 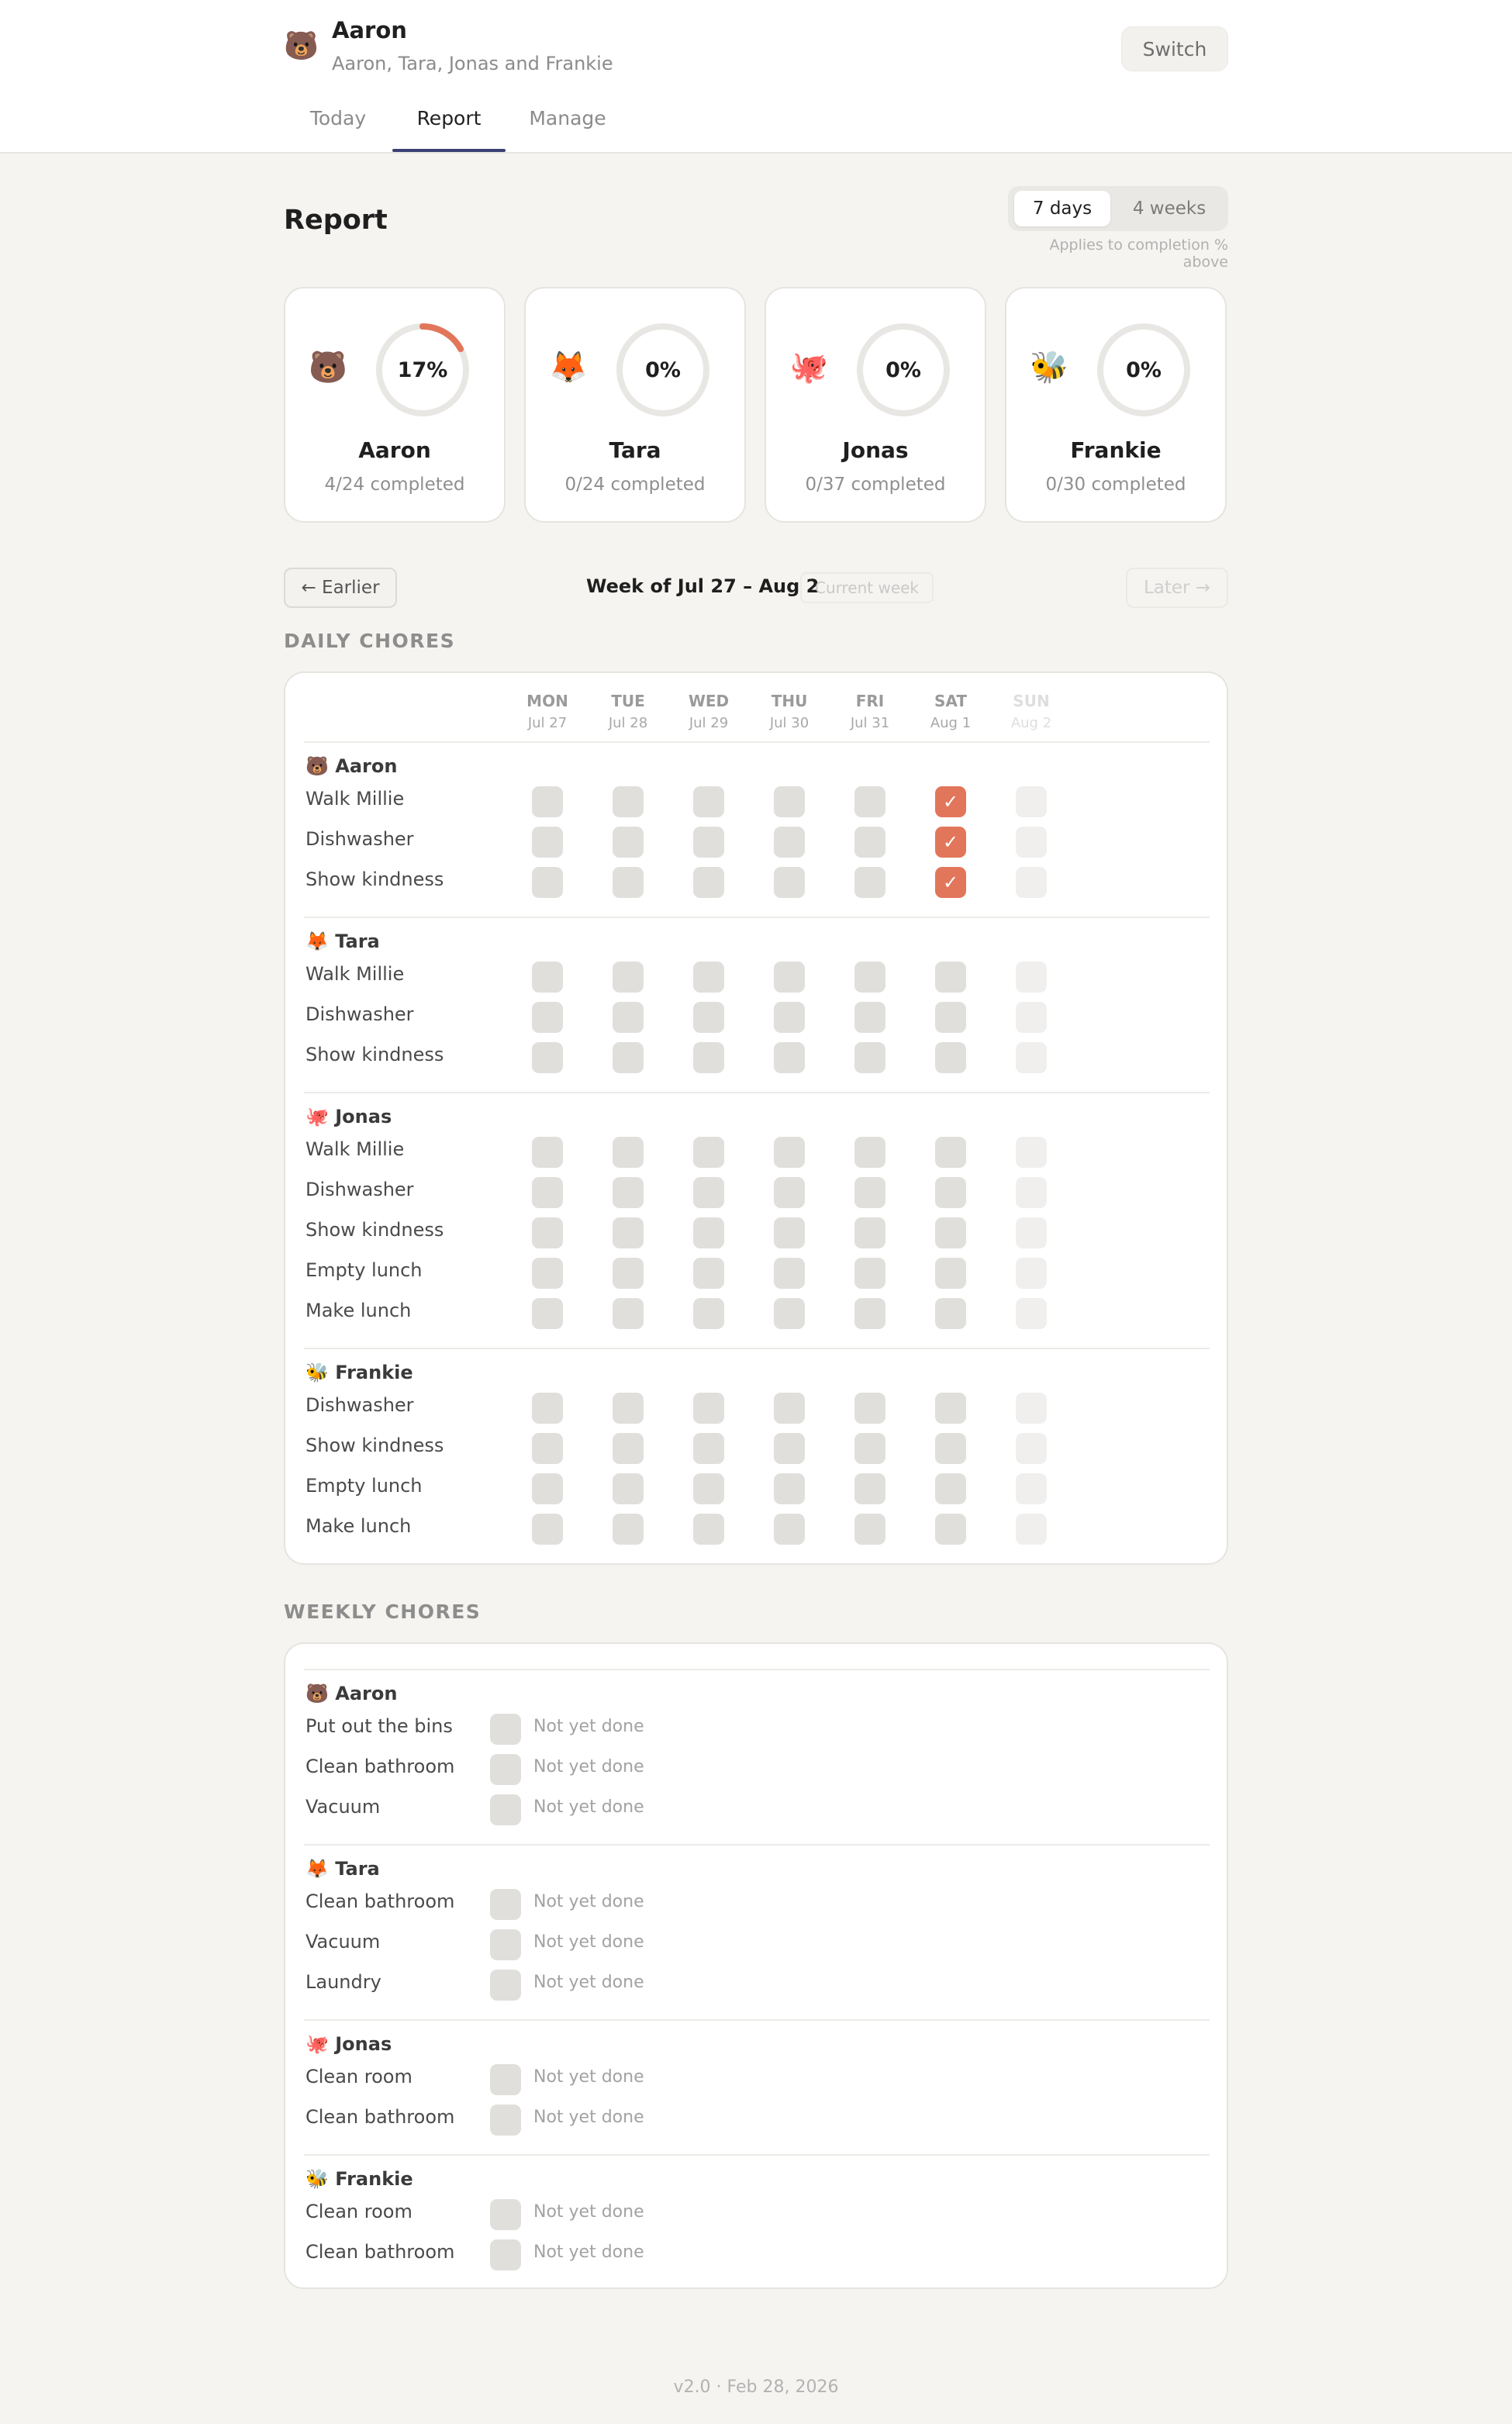 What do you see at coordinates (1169, 208) in the screenshot?
I see `range-4-weeks-option: 4 weeks` at bounding box center [1169, 208].